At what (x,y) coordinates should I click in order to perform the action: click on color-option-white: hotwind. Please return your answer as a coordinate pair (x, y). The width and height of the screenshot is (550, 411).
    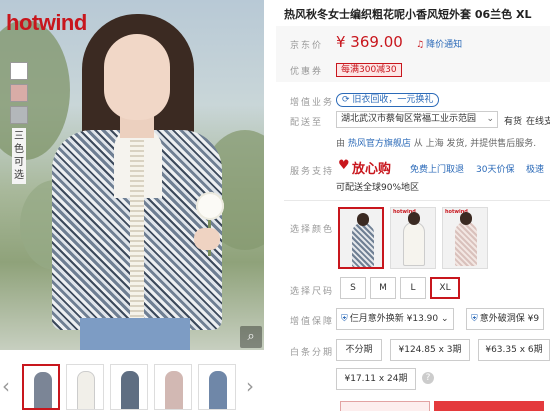
    Looking at the image, I should click on (413, 238).